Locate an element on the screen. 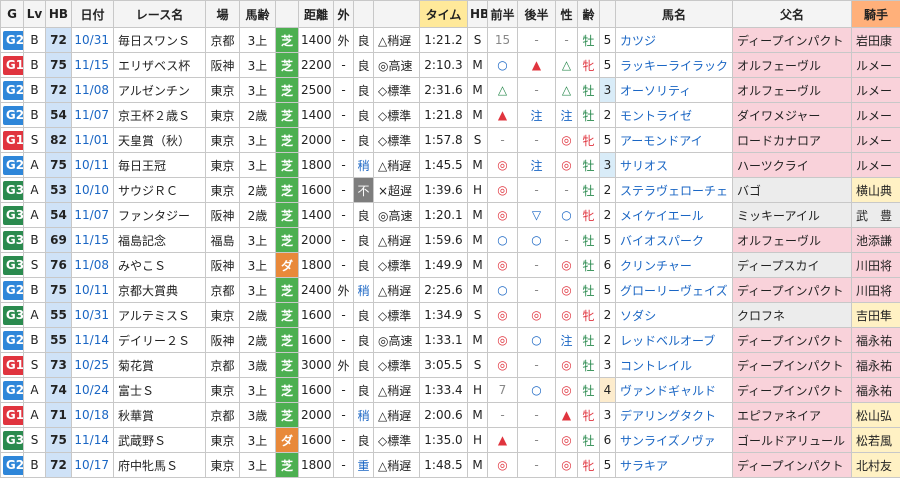 The width and height of the screenshot is (900, 481). race-name: 福島記念 is located at coordinates (159, 240).